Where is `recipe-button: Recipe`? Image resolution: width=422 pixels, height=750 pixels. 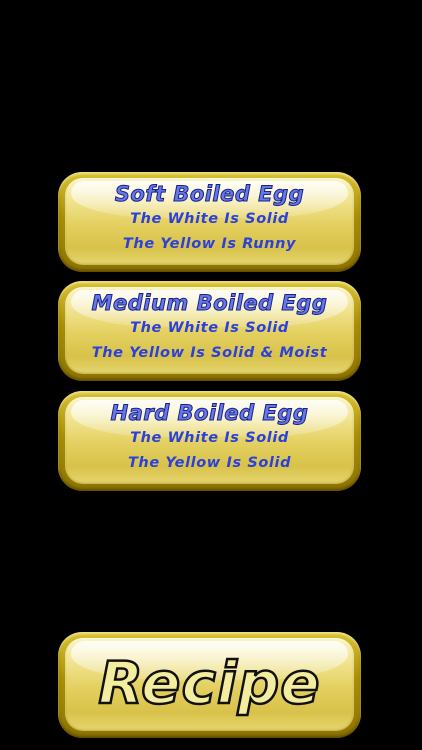 recipe-button: Recipe is located at coordinates (209, 685).